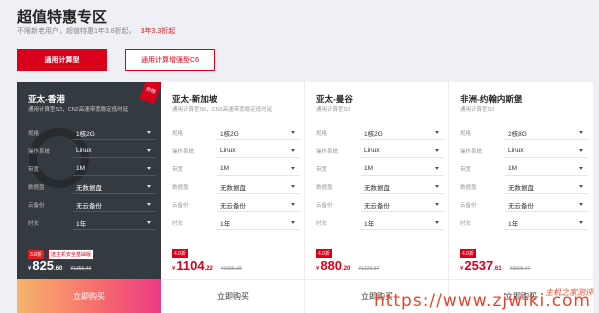  What do you see at coordinates (62, 17) in the screenshot?
I see `page-title: 超值特惠专区` at bounding box center [62, 17].